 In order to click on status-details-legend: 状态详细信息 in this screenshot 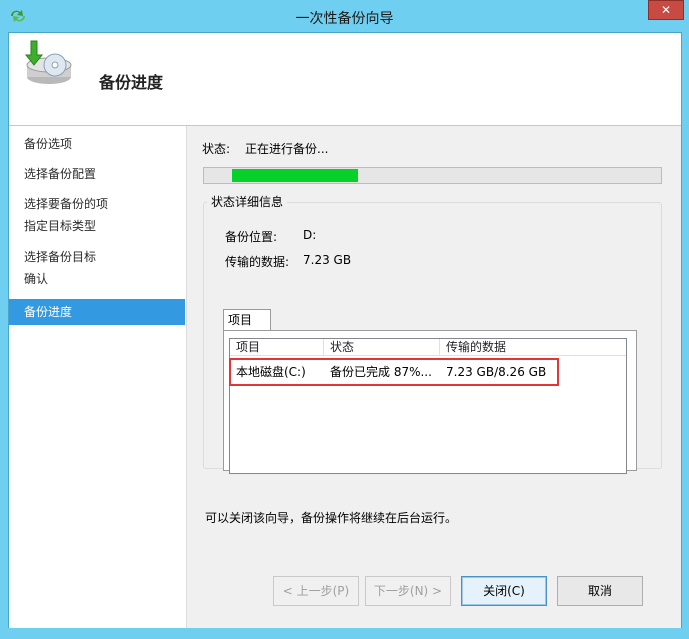, I will do `click(247, 201)`.